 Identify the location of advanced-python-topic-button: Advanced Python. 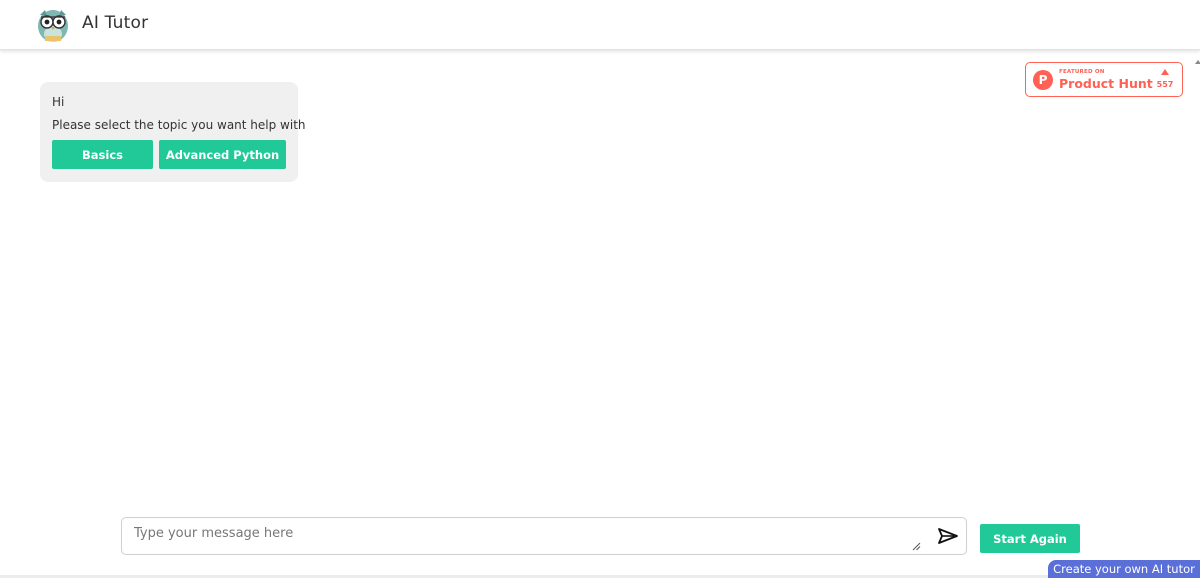
(222, 154).